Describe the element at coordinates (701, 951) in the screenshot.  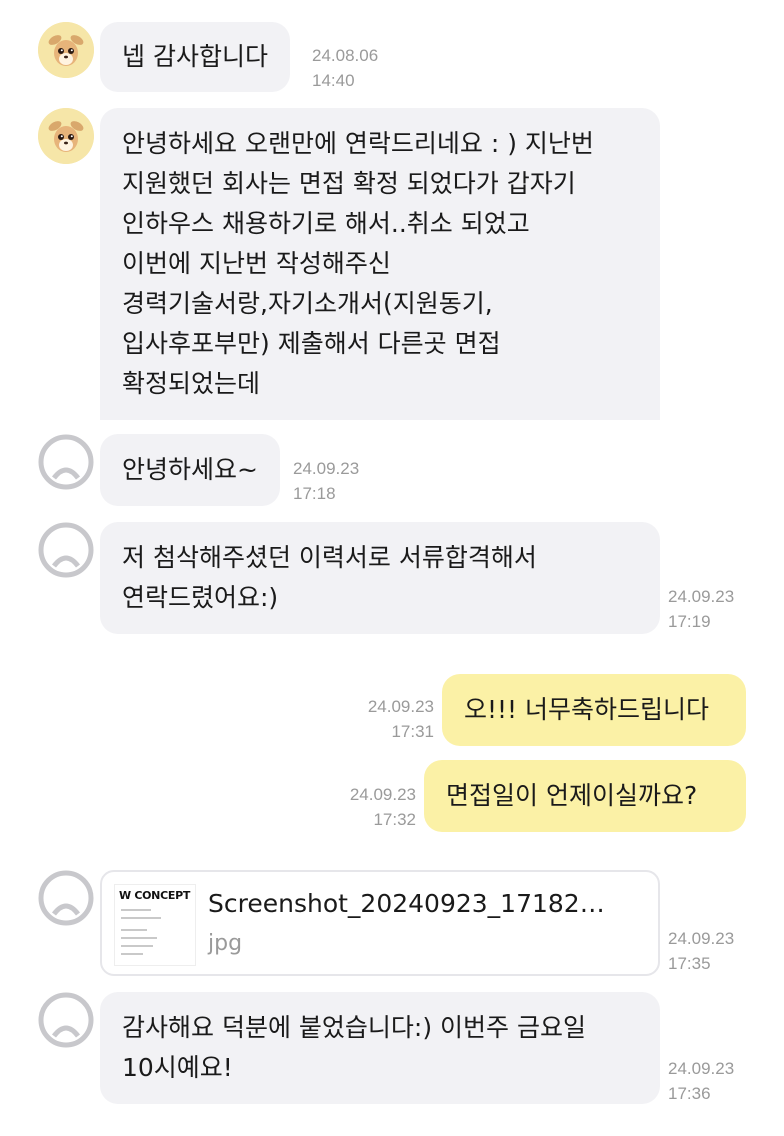
I see `message-timestamp: 24.09.23 17:35` at that location.